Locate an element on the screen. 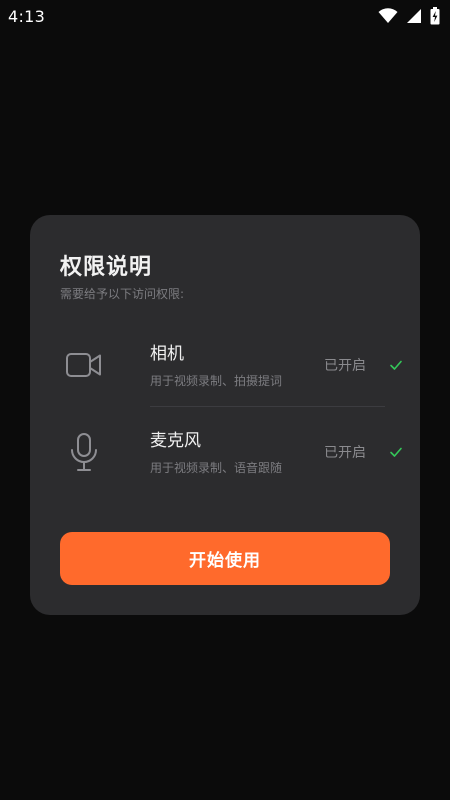  permission-name: 相机 is located at coordinates (167, 354).